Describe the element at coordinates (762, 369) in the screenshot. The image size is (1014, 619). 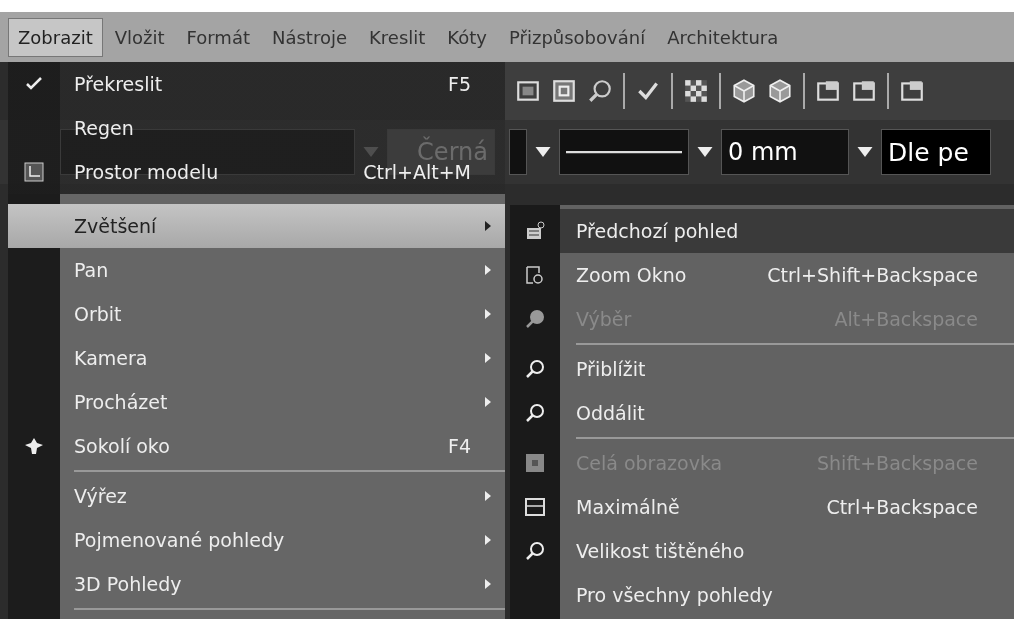
I see `menu-item: Přiblížit` at that location.